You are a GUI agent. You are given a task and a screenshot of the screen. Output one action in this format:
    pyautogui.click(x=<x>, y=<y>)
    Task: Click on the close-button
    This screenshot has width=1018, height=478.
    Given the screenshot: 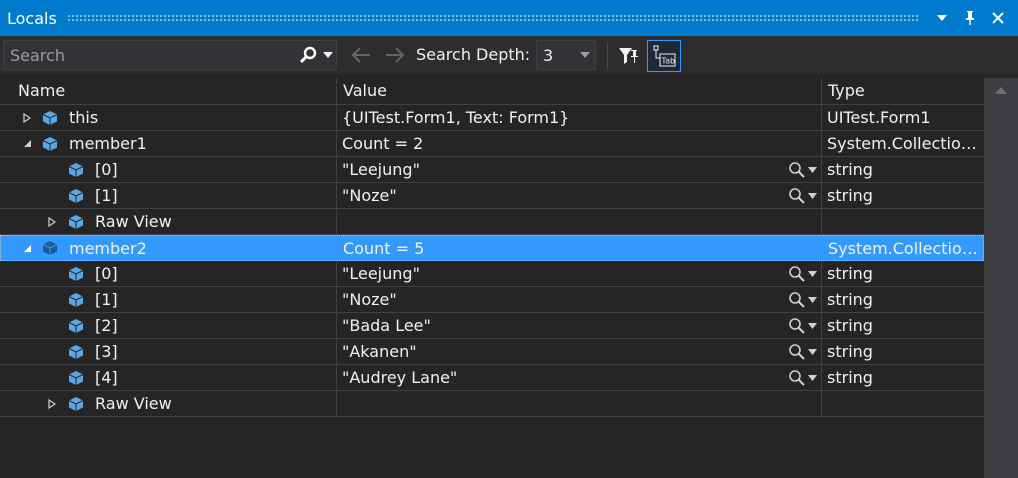 What is the action you would take?
    pyautogui.click(x=998, y=18)
    